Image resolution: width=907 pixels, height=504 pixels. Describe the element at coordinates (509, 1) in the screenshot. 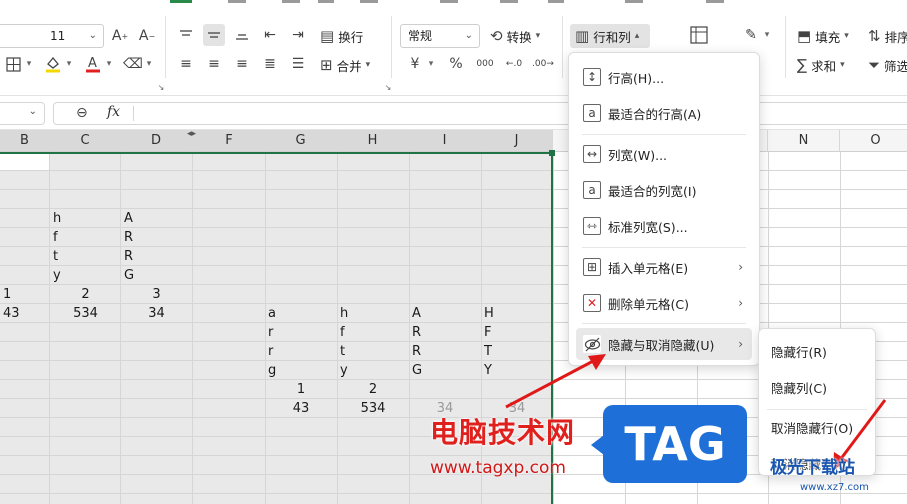

I see `tab-view` at that location.